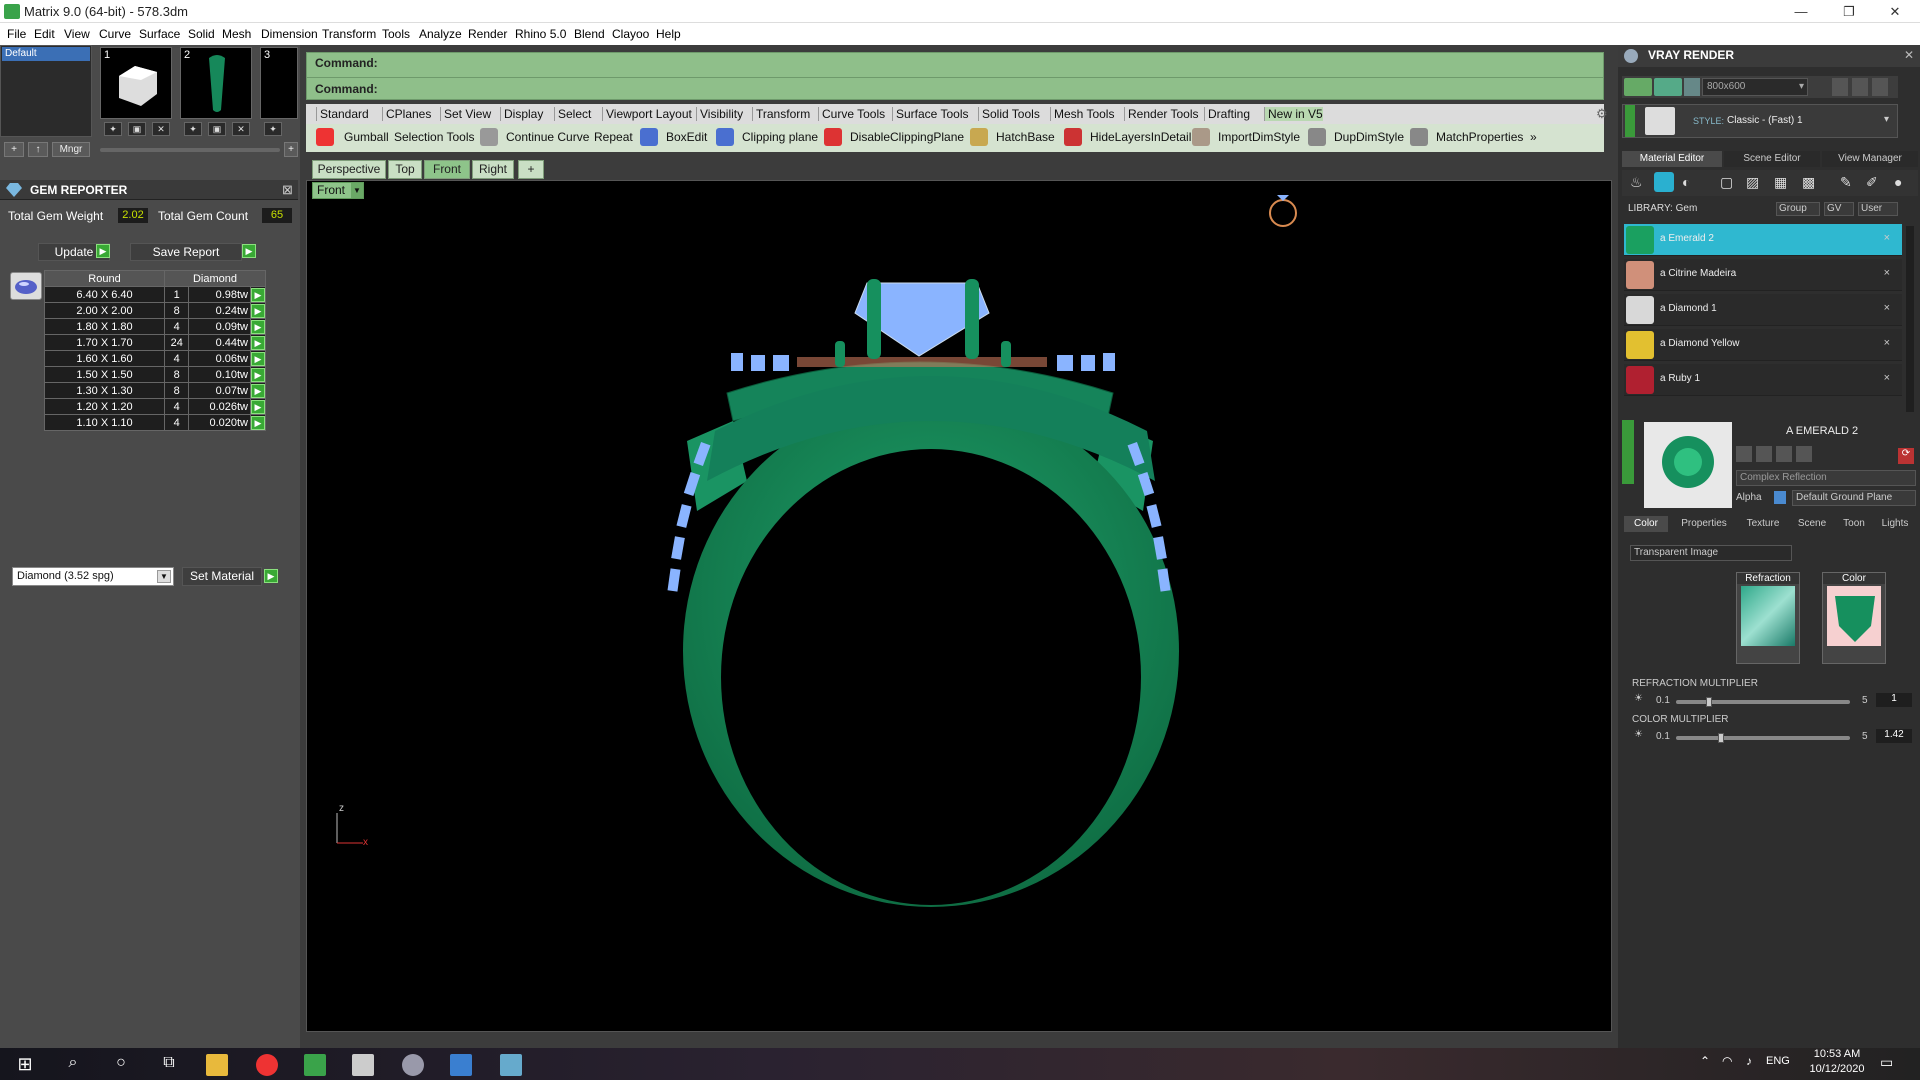 This screenshot has height=1080, width=1920. I want to click on match-properties-icon, so click(1419, 137).